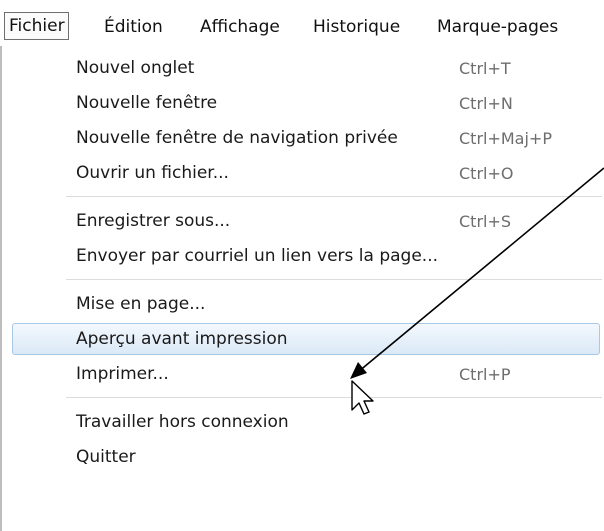 This screenshot has width=604, height=531. I want to click on menu-item-travailler-hors-connexion: Travailler hors connexion, so click(304, 422).